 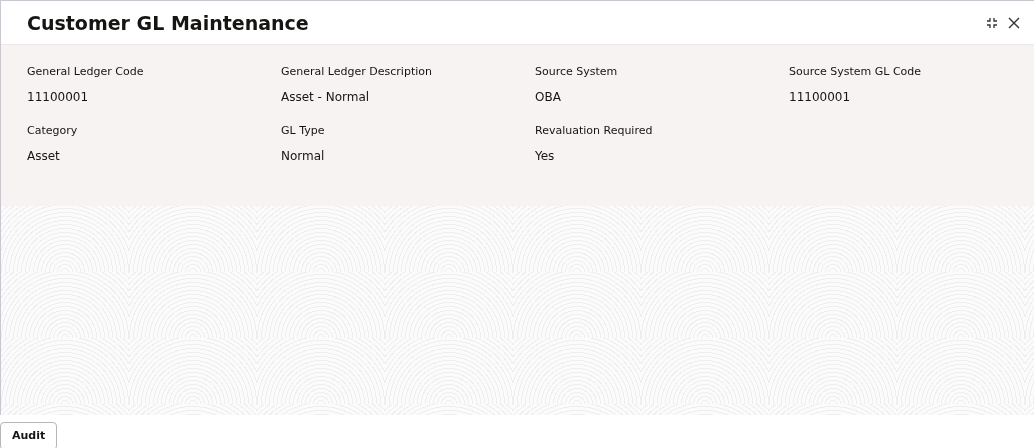 What do you see at coordinates (992, 22) in the screenshot?
I see `minimize-icon` at bounding box center [992, 22].